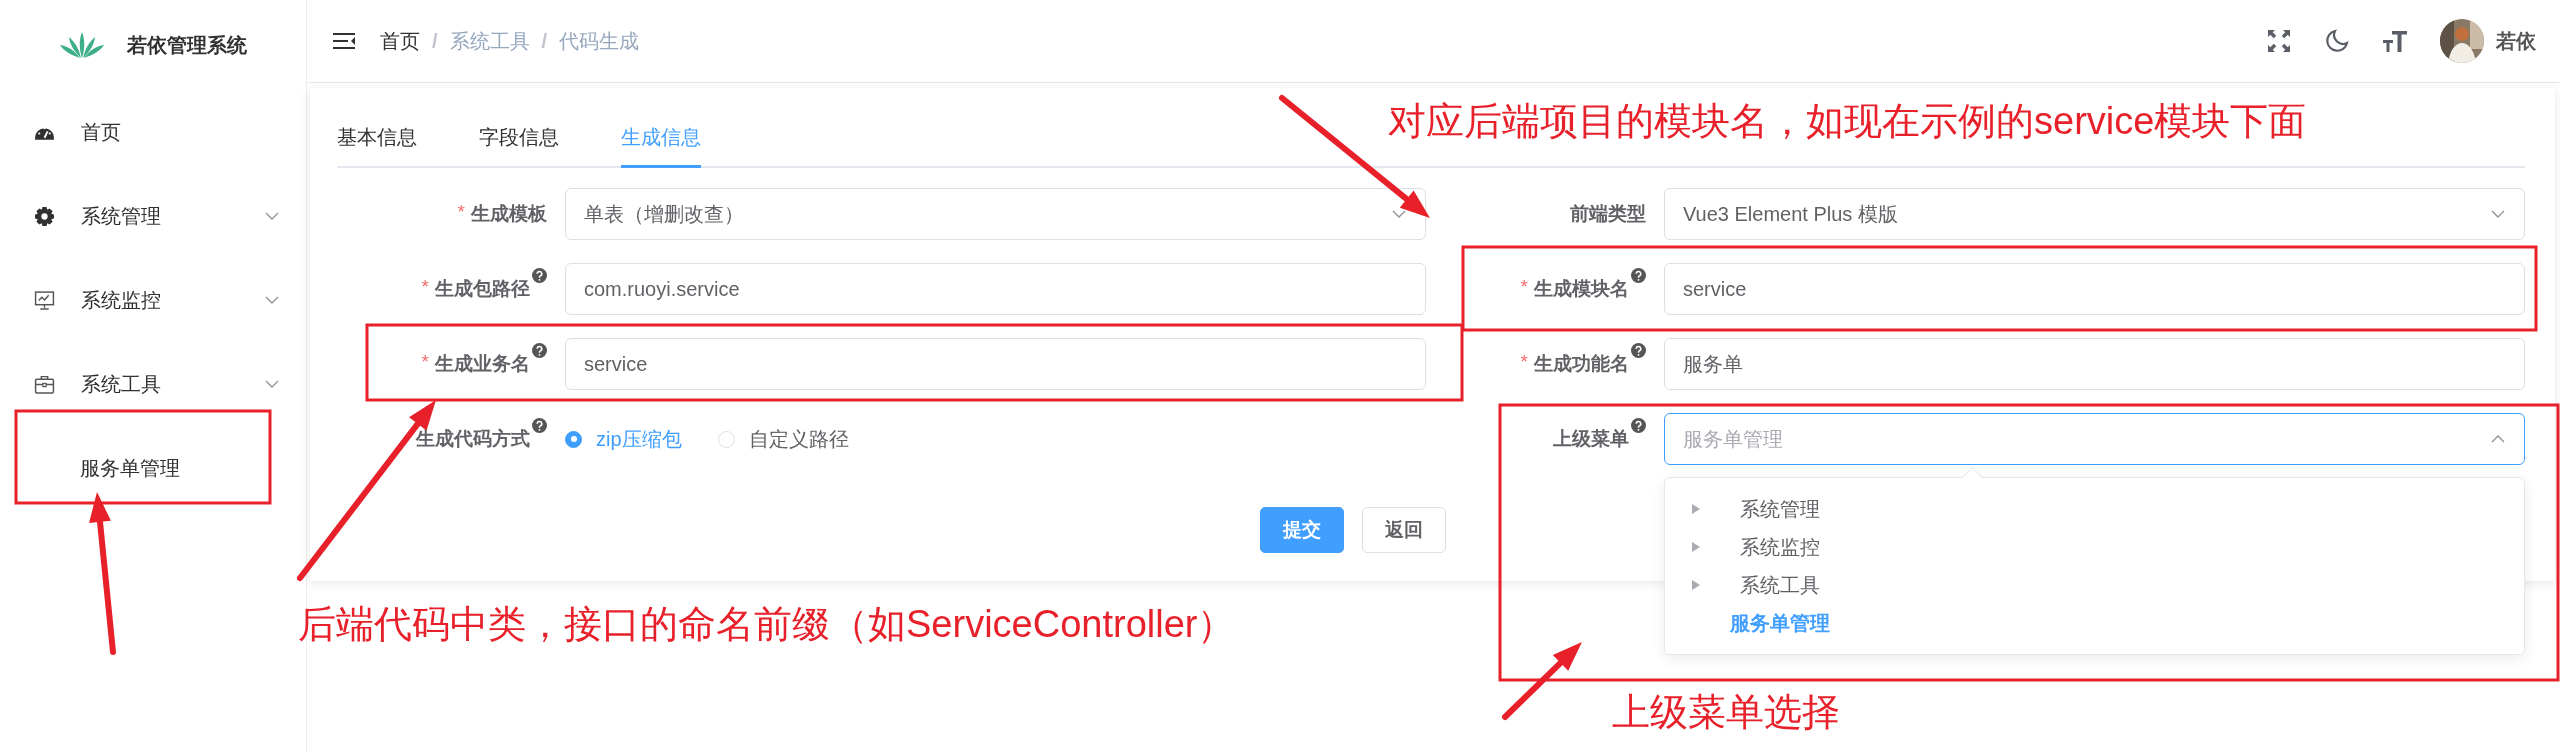 The image size is (2560, 753). Describe the element at coordinates (2395, 41) in the screenshot. I see `font-size-icon` at that location.